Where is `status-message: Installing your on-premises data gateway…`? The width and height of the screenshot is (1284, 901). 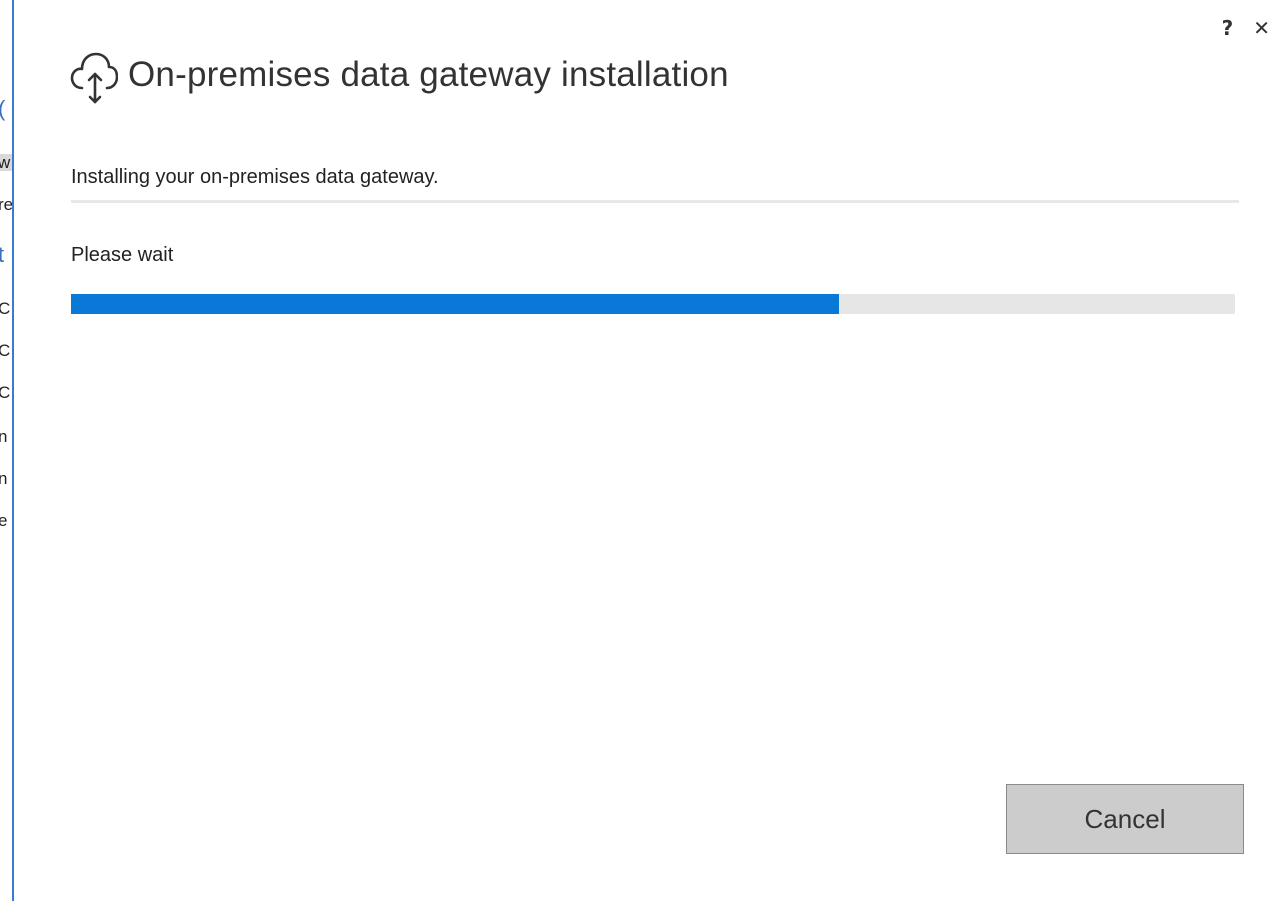
status-message: Installing your on-premises data gateway… is located at coordinates (255, 177).